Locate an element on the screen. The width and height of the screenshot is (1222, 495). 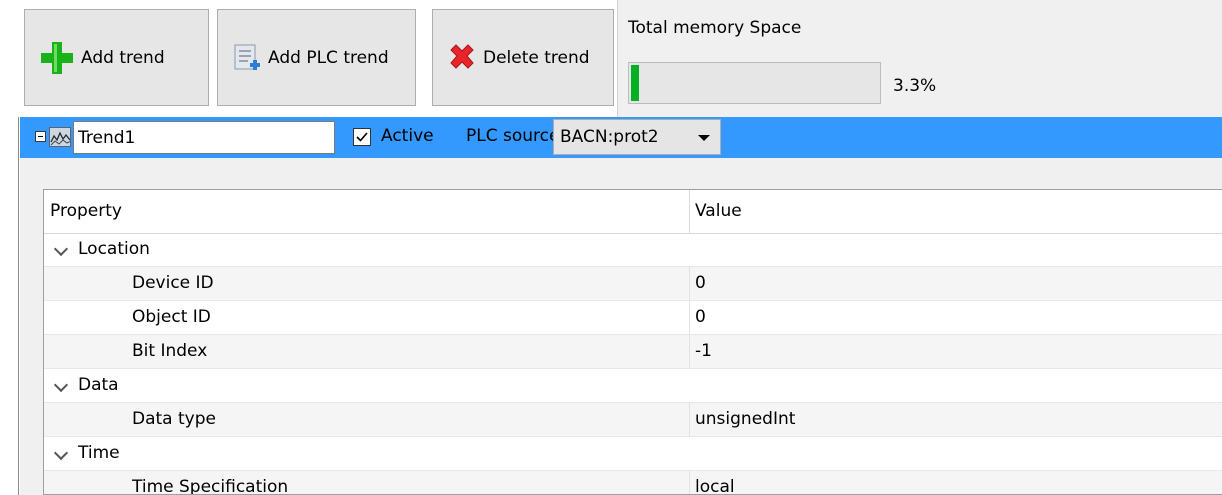
checkmark-icon is located at coordinates (362, 137).